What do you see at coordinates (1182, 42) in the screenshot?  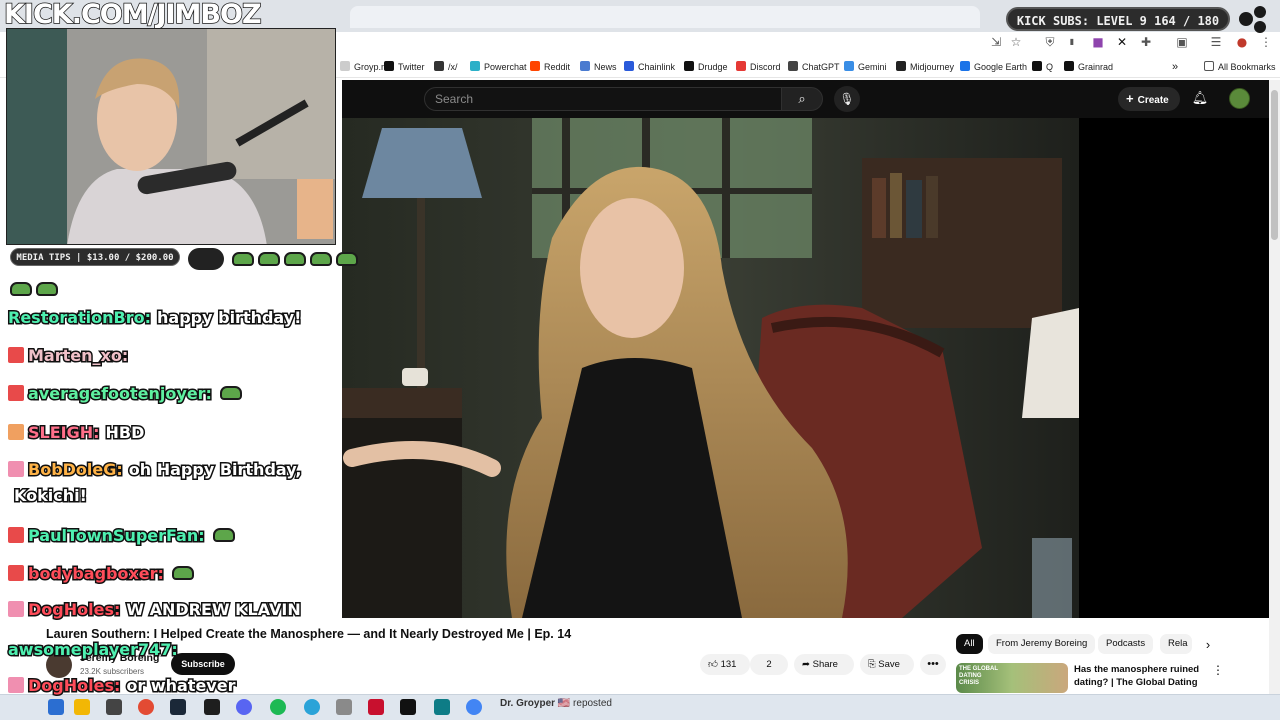 I see `media-control-icon: ▣` at bounding box center [1182, 42].